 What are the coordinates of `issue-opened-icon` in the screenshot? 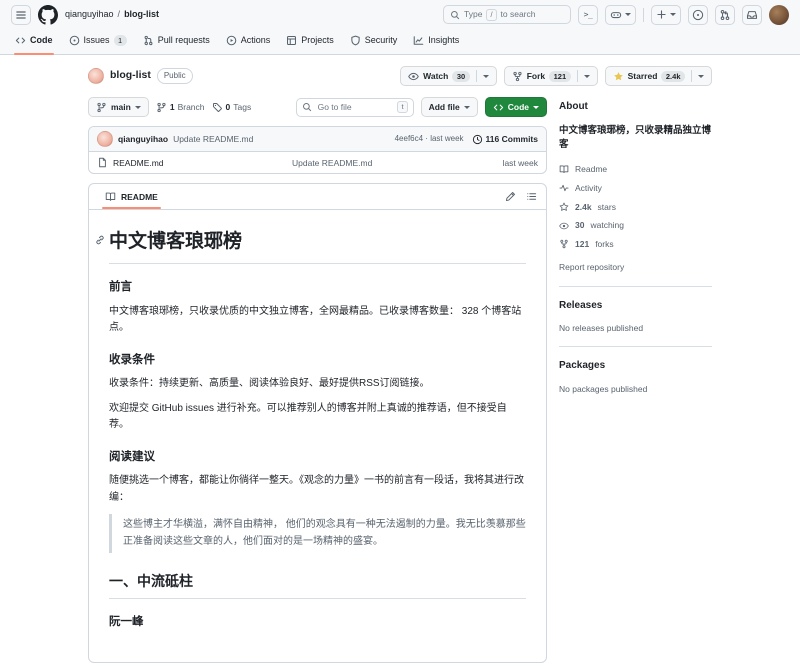 It's located at (698, 14).